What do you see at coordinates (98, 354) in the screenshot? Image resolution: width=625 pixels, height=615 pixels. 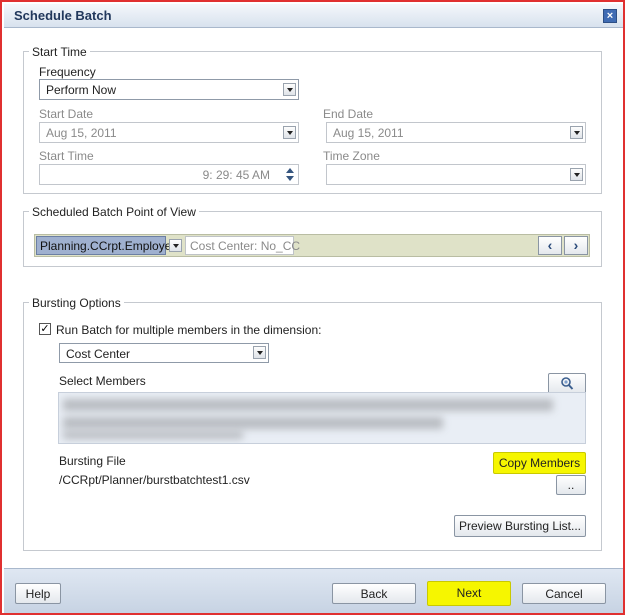 I see `bursting-dimension-value: Cost Center` at bounding box center [98, 354].